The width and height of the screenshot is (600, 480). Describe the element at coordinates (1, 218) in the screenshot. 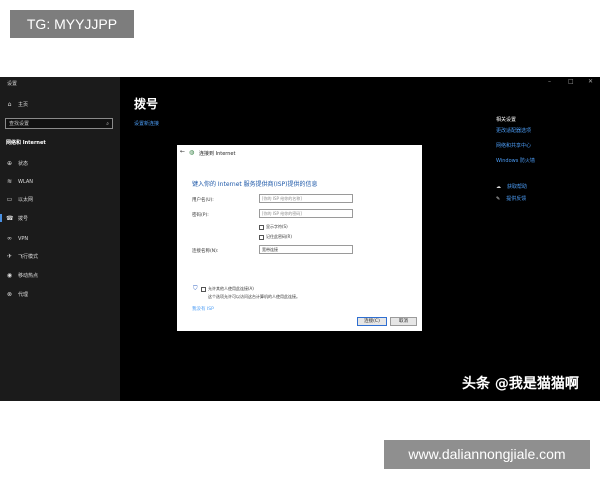

I see `selected-indicator` at that location.